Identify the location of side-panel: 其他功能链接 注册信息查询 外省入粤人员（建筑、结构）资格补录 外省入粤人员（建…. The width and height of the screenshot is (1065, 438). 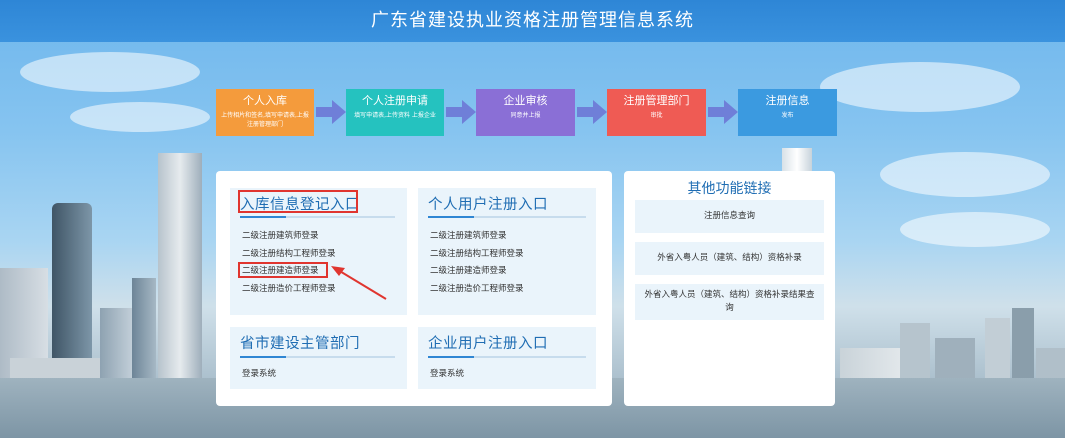
(729, 288).